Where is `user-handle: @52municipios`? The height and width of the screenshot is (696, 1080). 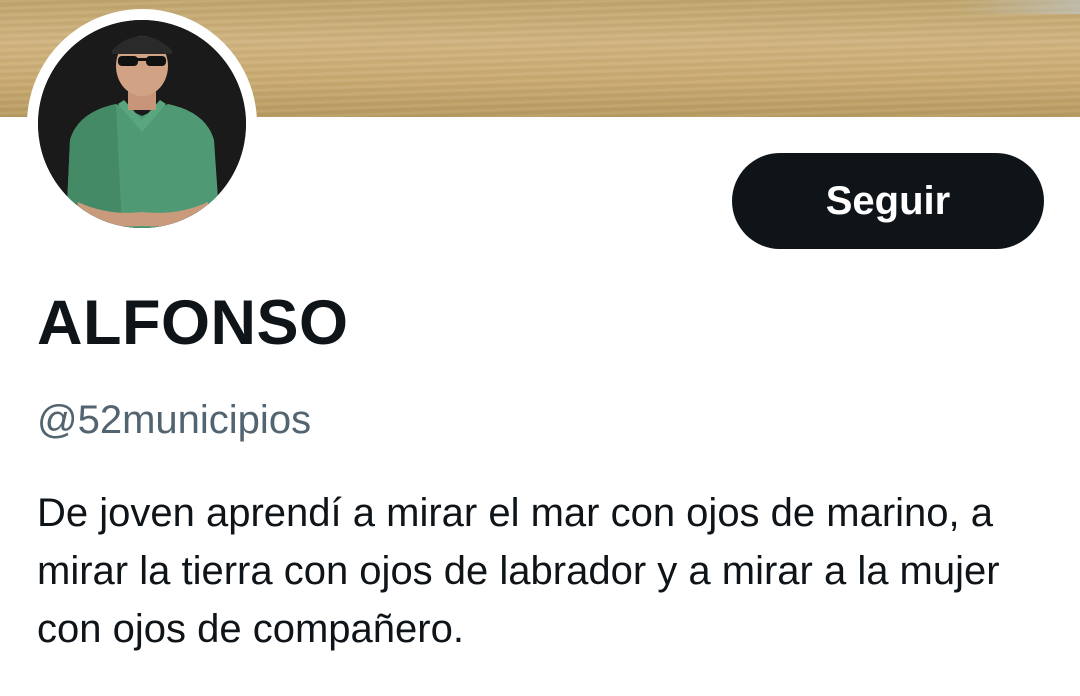 user-handle: @52municipios is located at coordinates (174, 420).